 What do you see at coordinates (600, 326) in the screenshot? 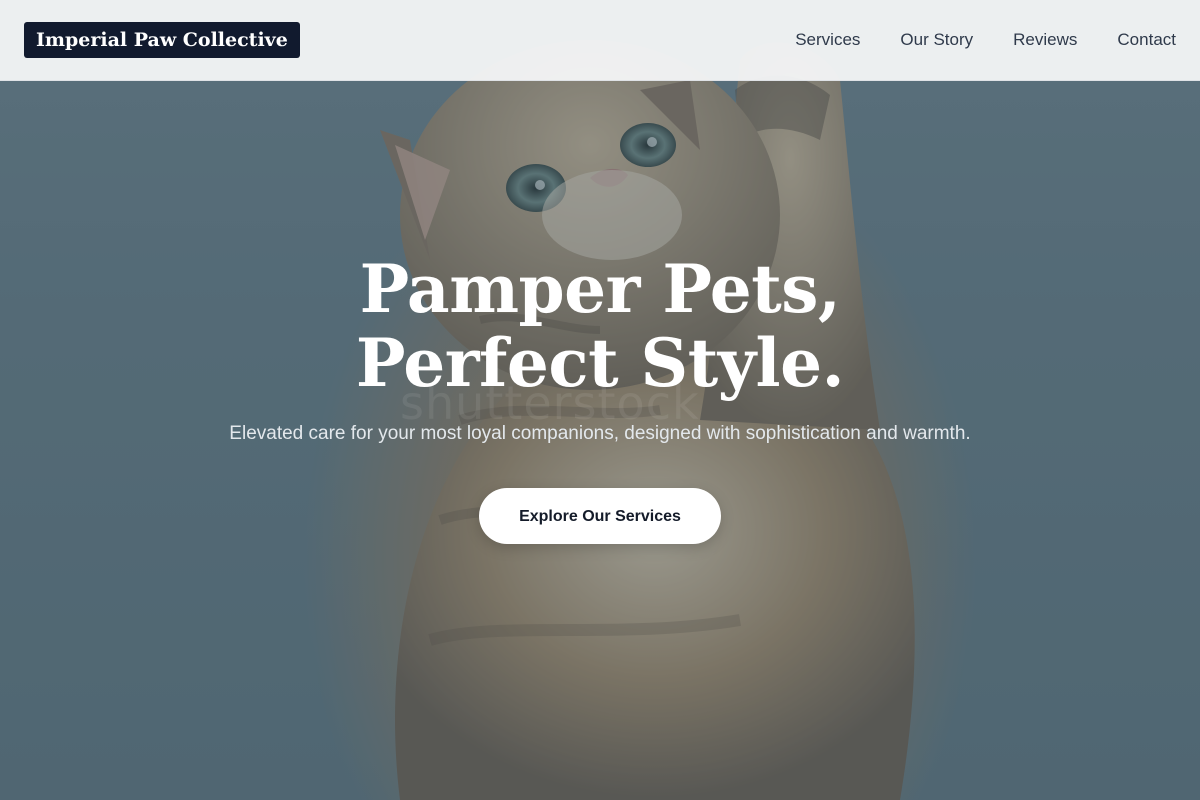
I see `hero-title: Pamper Pets, Perfect Style.` at bounding box center [600, 326].